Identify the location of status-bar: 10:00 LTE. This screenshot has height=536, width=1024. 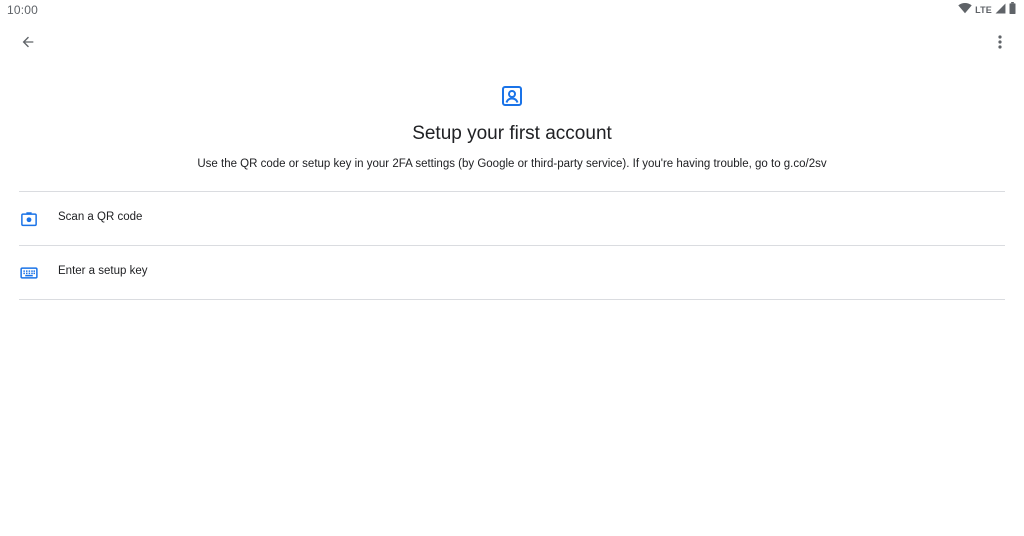
(512, 10).